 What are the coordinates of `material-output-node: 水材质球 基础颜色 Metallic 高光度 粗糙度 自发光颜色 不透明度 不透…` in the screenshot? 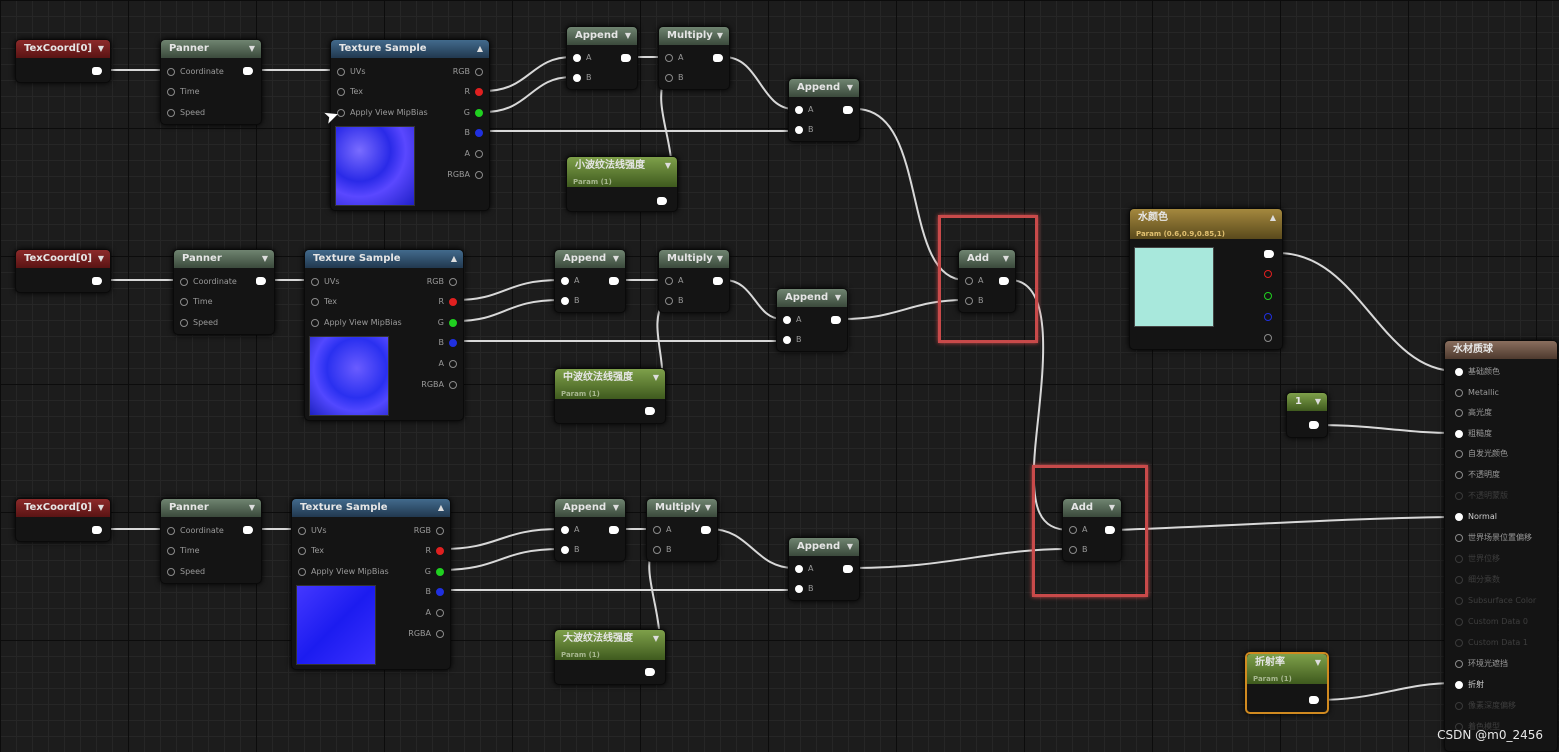 It's located at (1501, 546).